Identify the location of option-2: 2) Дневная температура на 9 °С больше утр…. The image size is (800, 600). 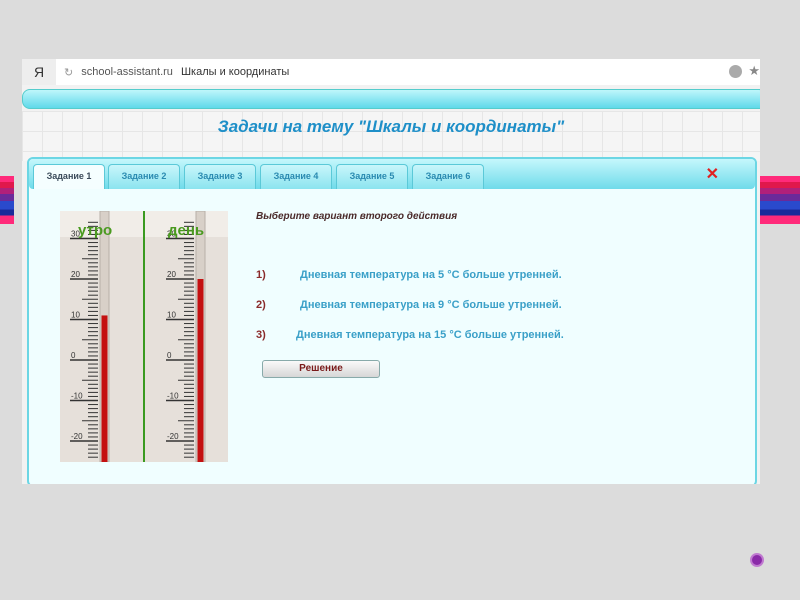
(409, 305).